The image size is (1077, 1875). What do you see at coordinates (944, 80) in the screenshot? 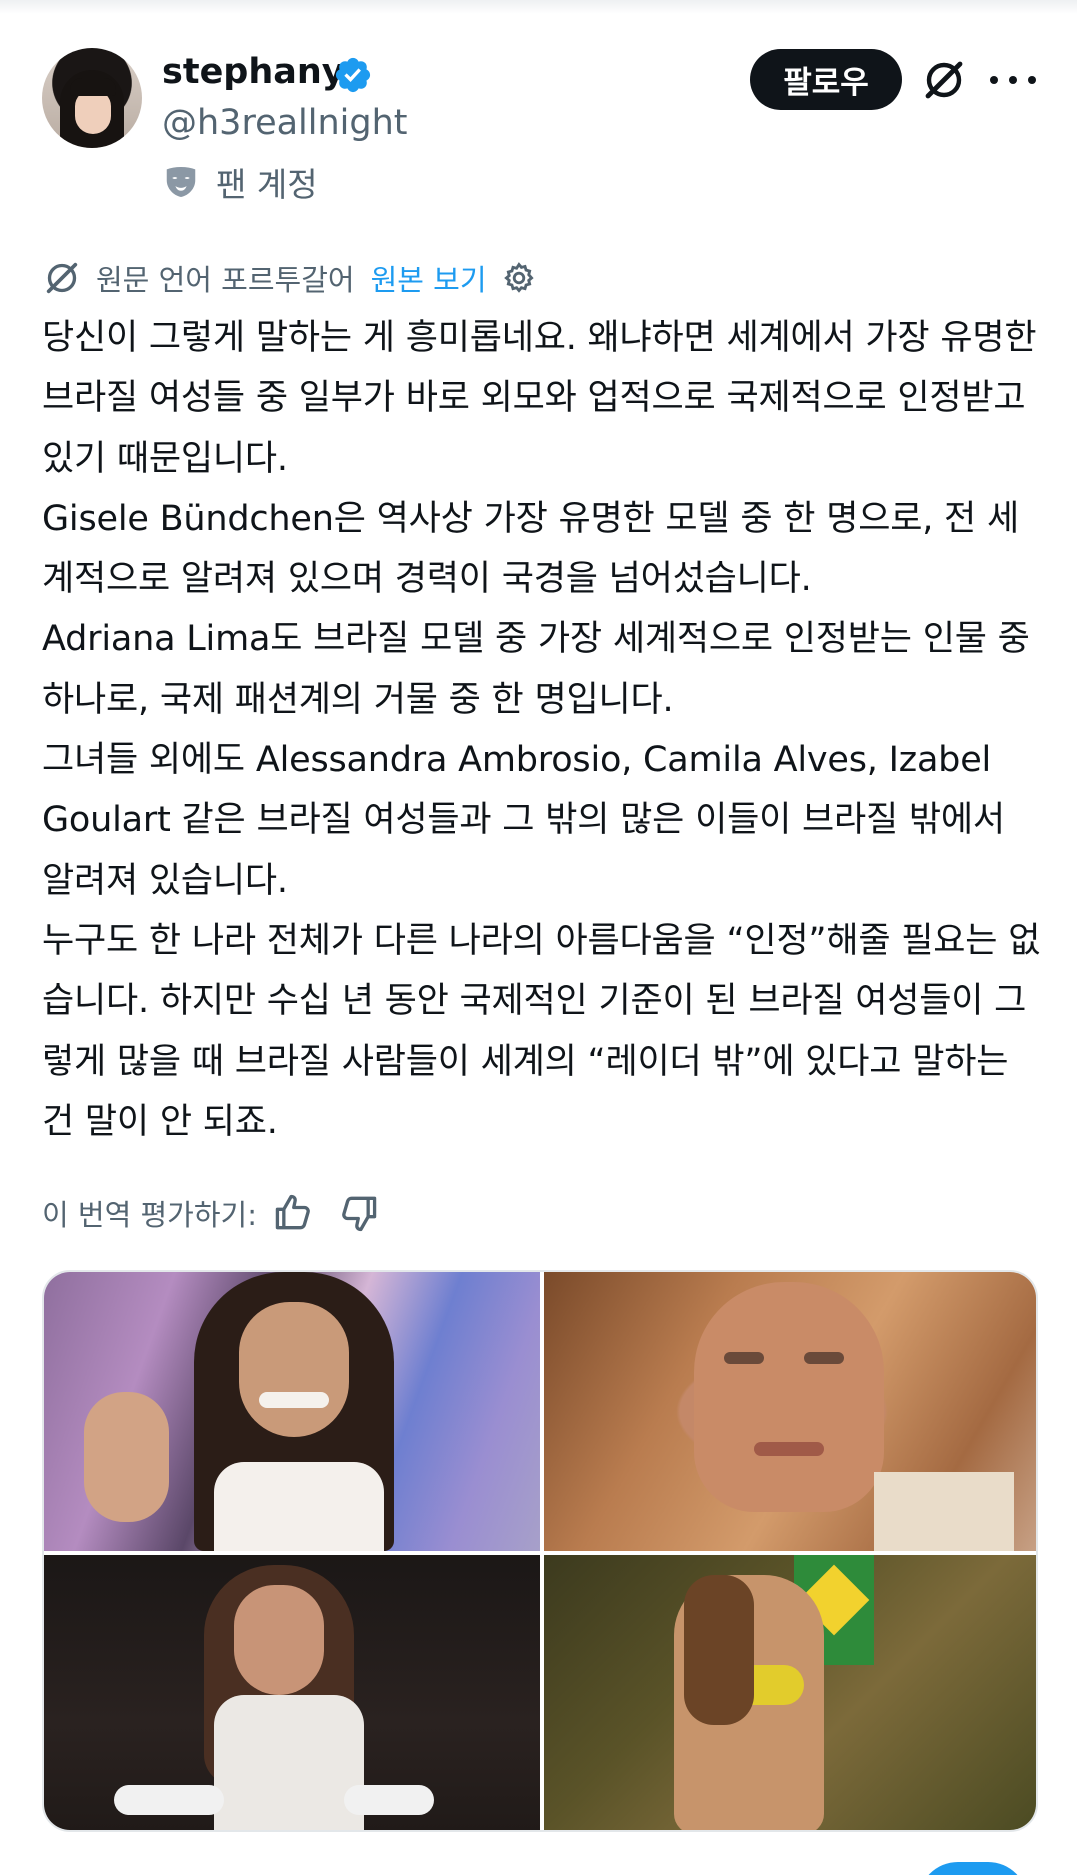
I see `grok-icon` at bounding box center [944, 80].